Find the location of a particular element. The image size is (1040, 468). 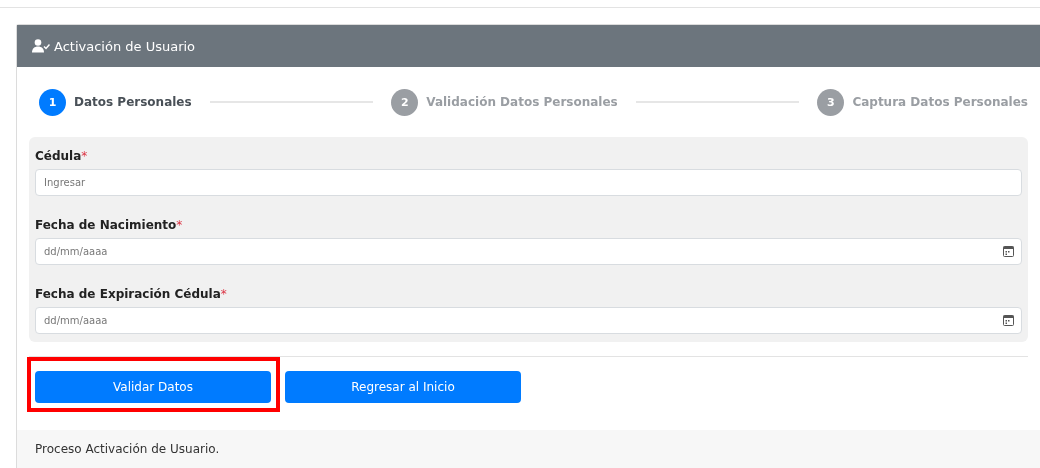

action-button: Validar Datos is located at coordinates (153, 387).